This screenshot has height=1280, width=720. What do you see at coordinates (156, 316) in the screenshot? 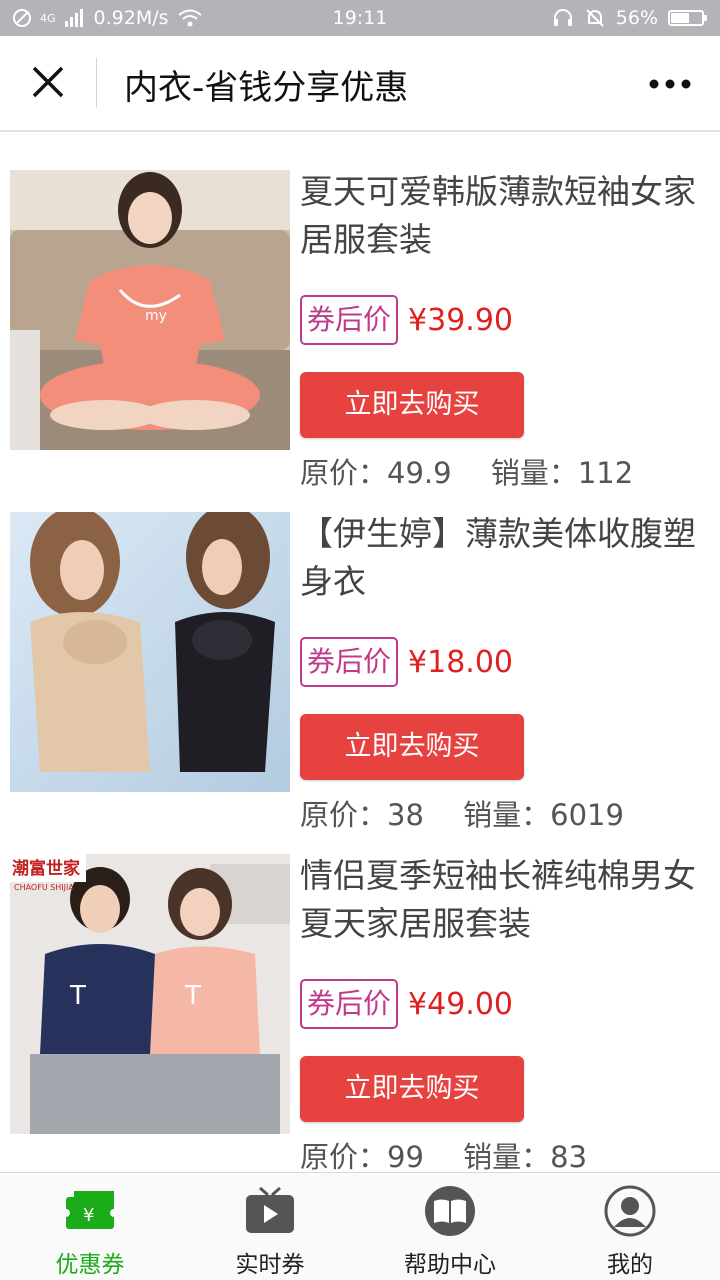
I see `svg-text: my` at bounding box center [156, 316].